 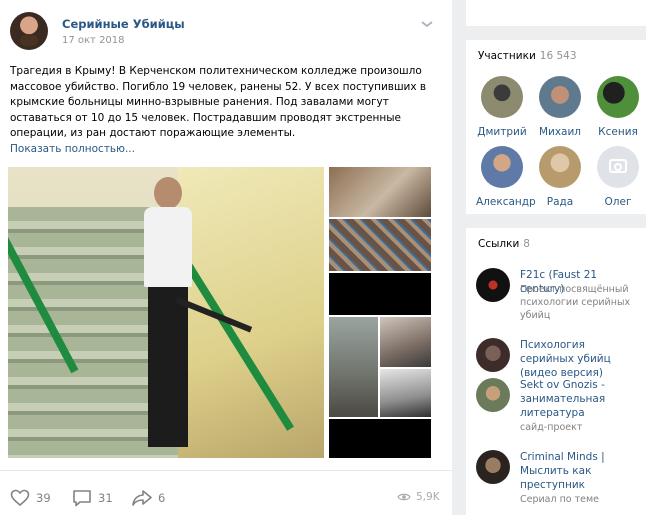 I want to click on share-count: 6, so click(x=162, y=498).